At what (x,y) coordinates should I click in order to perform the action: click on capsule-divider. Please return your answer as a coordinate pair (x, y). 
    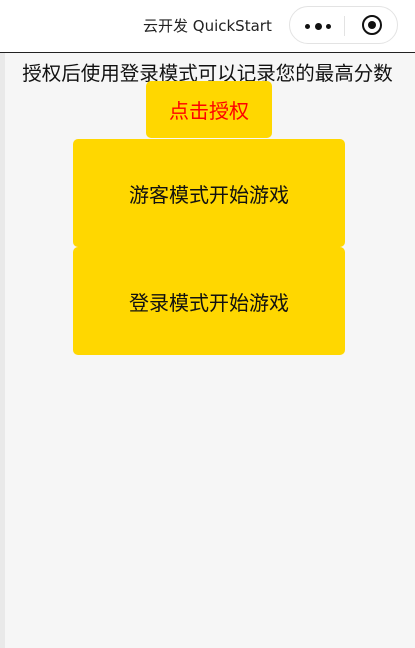
    Looking at the image, I should click on (344, 26).